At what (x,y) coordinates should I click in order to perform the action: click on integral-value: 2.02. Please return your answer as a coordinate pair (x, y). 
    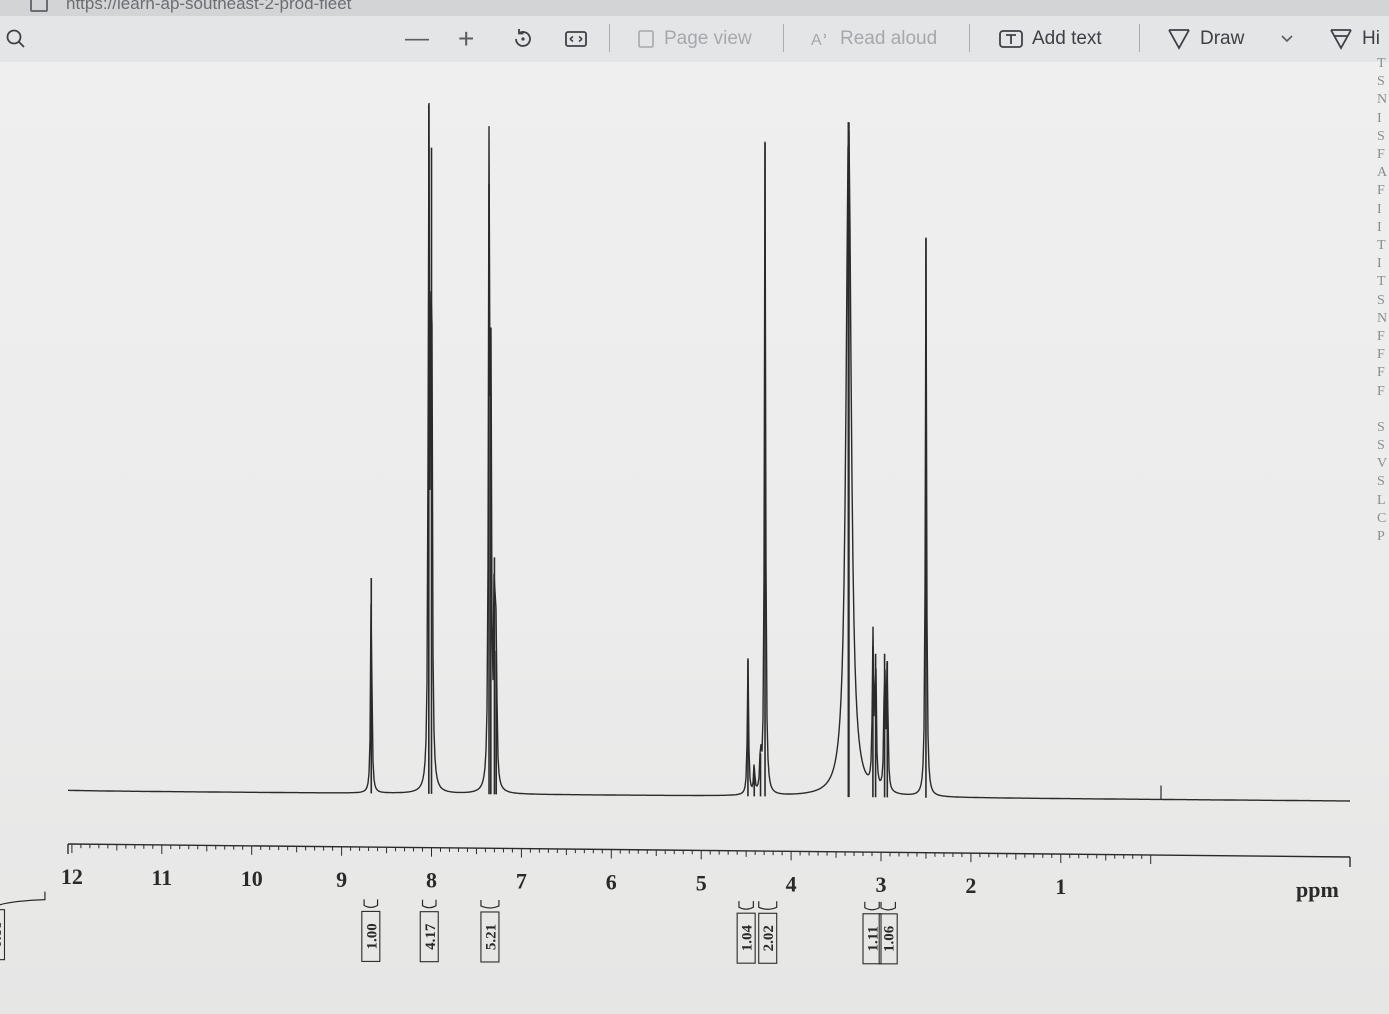
    Looking at the image, I should click on (769, 938).